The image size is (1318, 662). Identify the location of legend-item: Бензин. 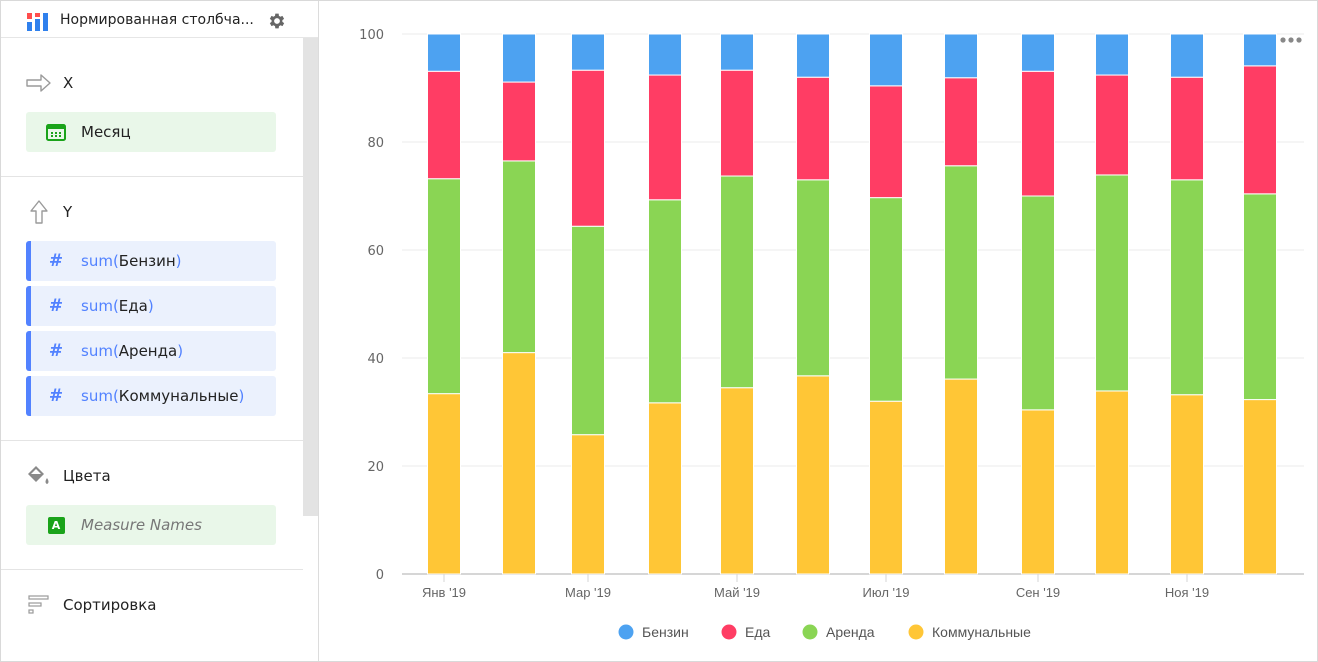
(653, 632).